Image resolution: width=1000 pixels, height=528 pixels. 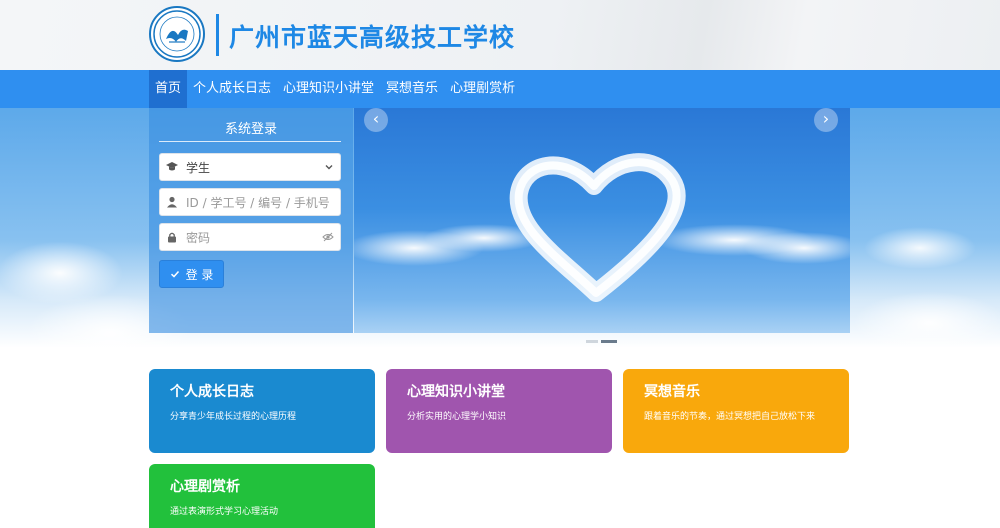 I want to click on user-id-input: ID / 学工号 / 编号 / 手机号, so click(x=250, y=202).